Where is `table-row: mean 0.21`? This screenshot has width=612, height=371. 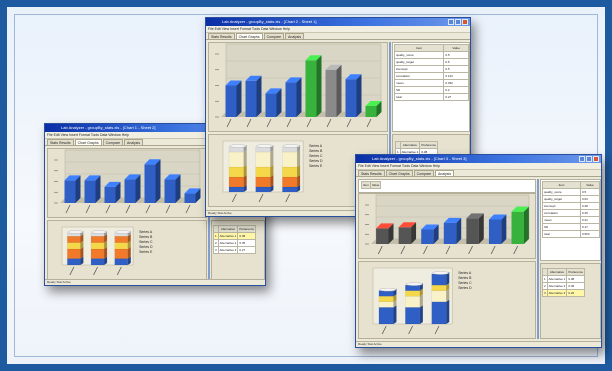
table-row: mean 0.21 is located at coordinates (571, 220).